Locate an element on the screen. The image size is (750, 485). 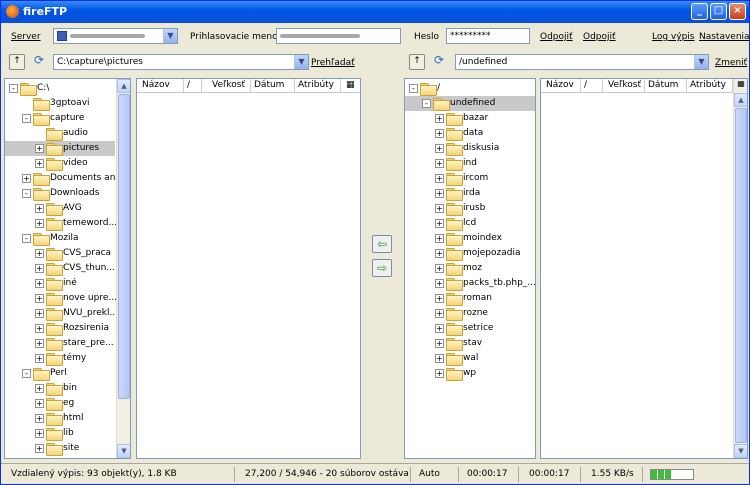
tree-item: + pictures is located at coordinates (60, 148).